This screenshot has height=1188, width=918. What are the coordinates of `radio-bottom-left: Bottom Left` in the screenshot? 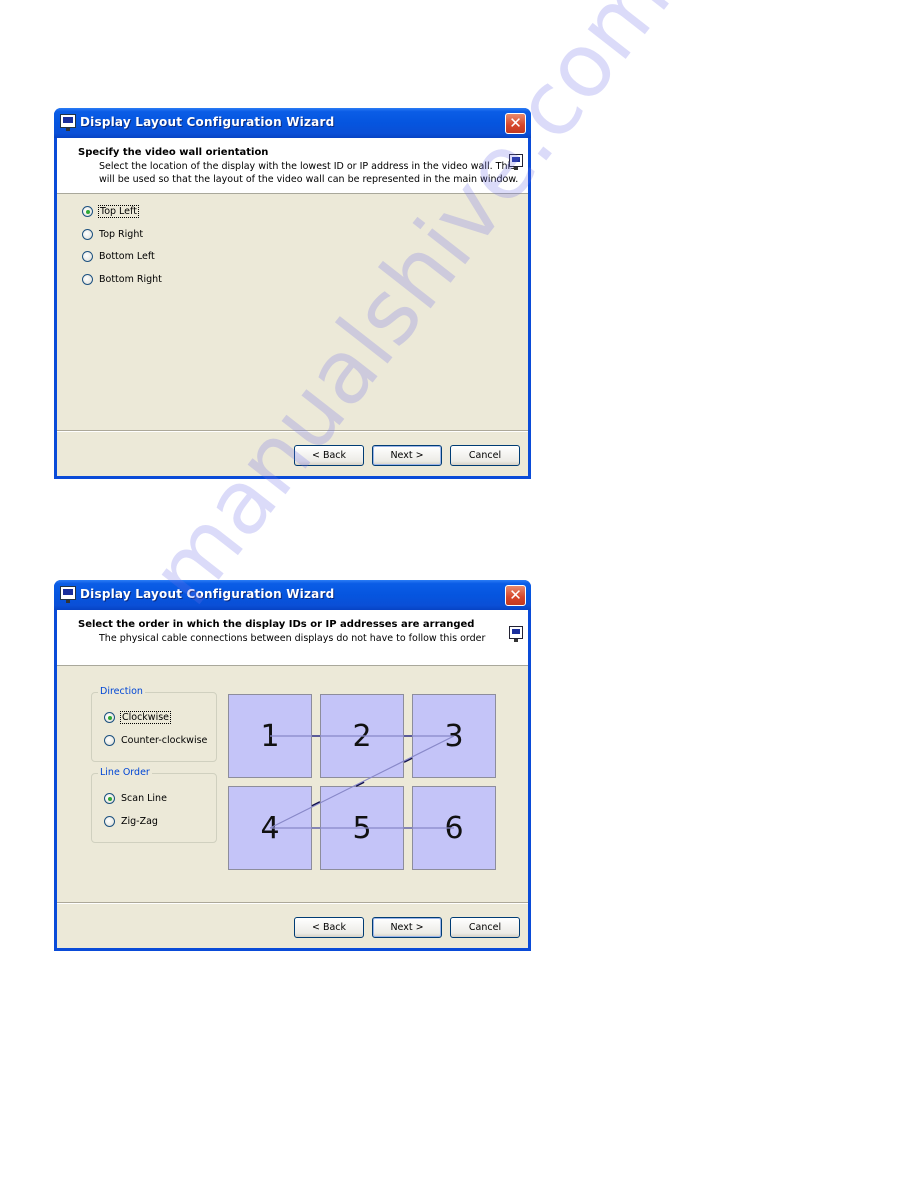 It's located at (118, 256).